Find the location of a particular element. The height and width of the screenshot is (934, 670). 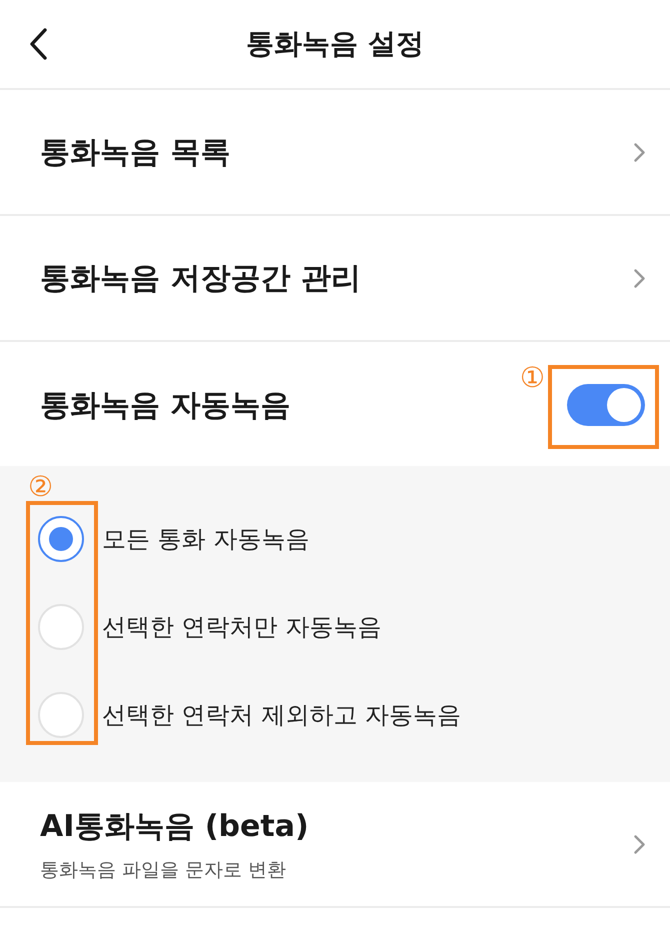

callout-number: ② is located at coordinates (41, 487).